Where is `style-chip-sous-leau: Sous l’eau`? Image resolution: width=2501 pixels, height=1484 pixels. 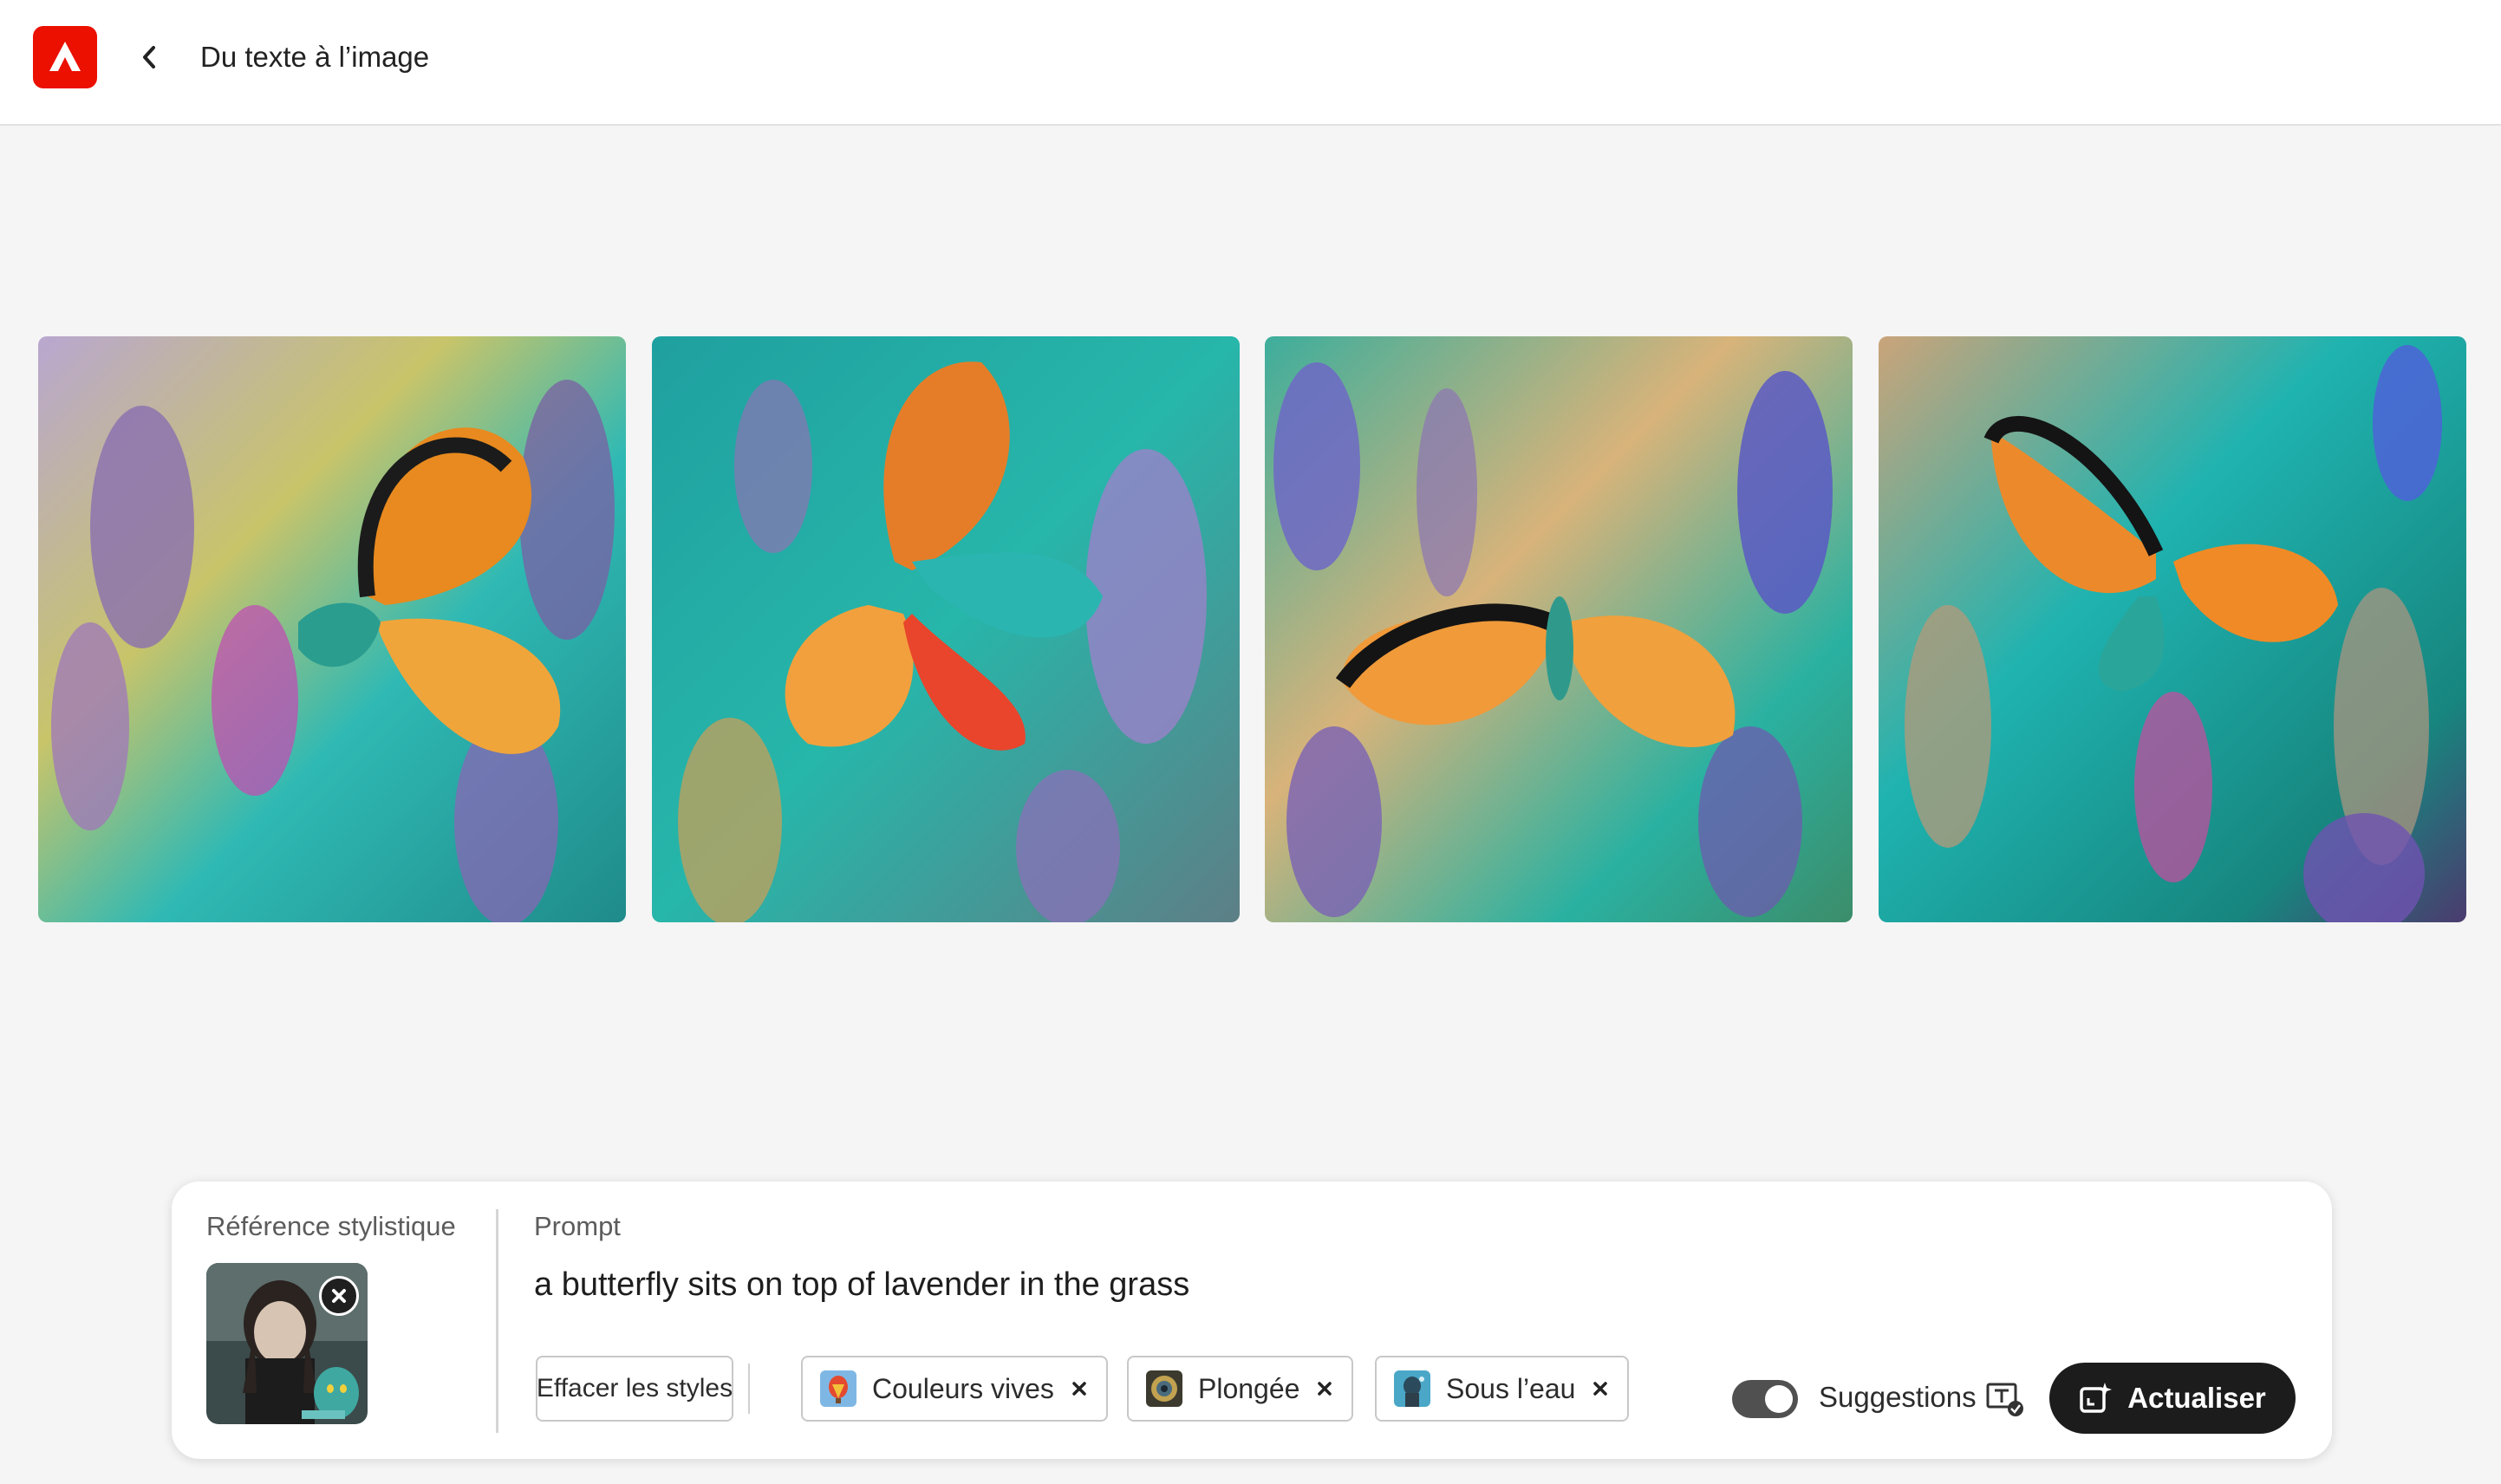 style-chip-sous-leau: Sous l’eau is located at coordinates (1502, 1389).